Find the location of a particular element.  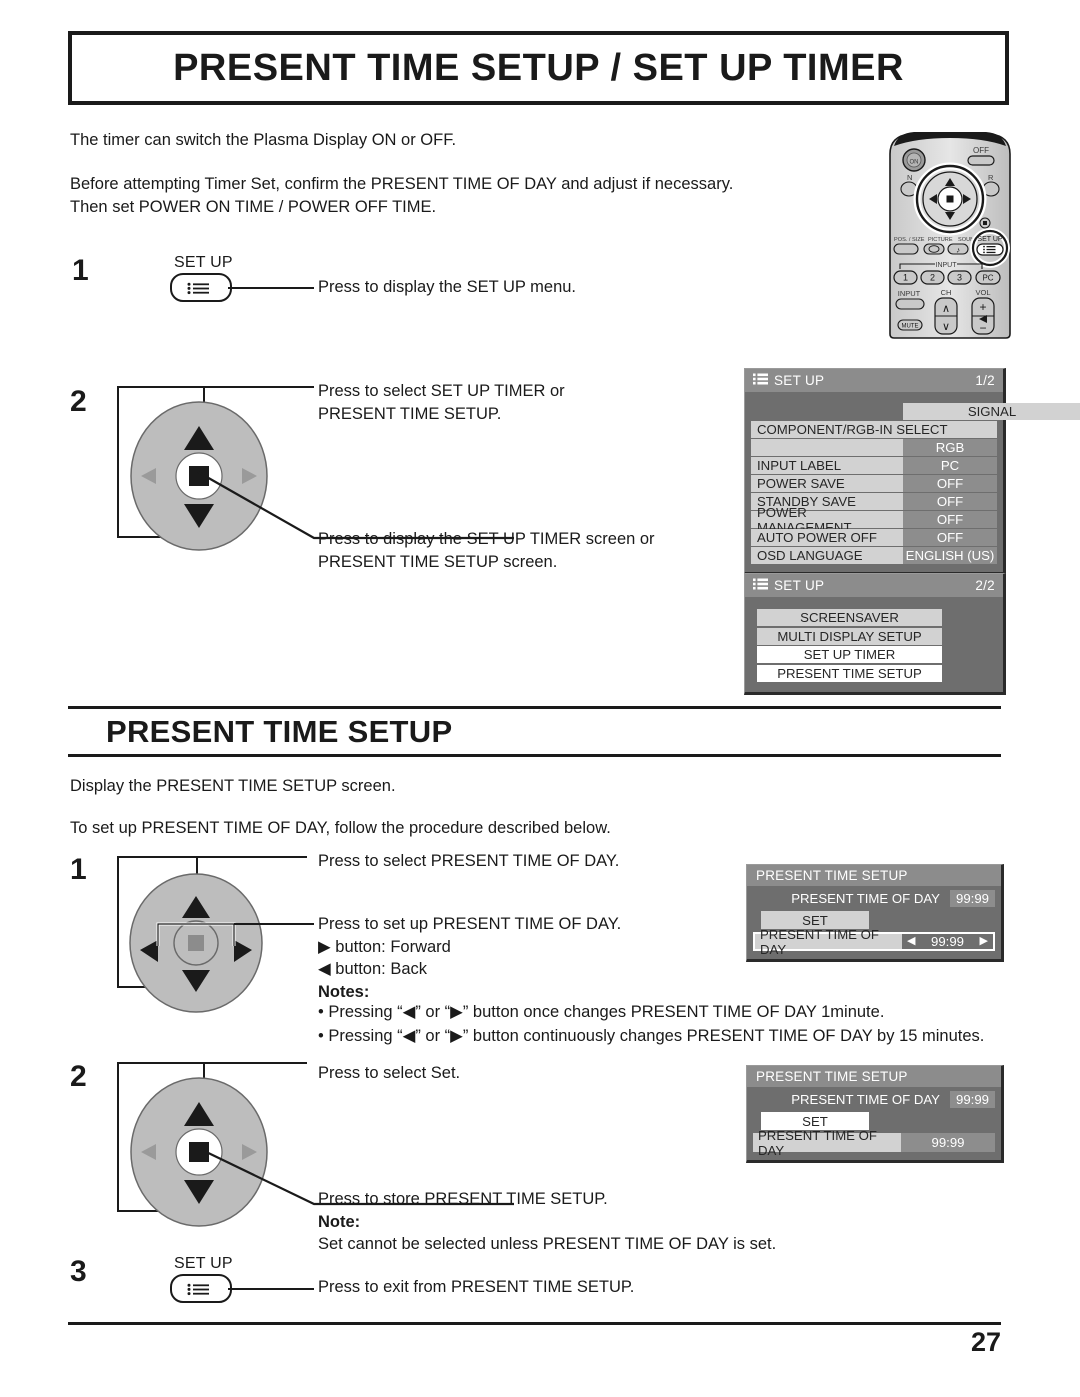

osd-setup-page2-title: SET UP is located at coordinates (799, 585).